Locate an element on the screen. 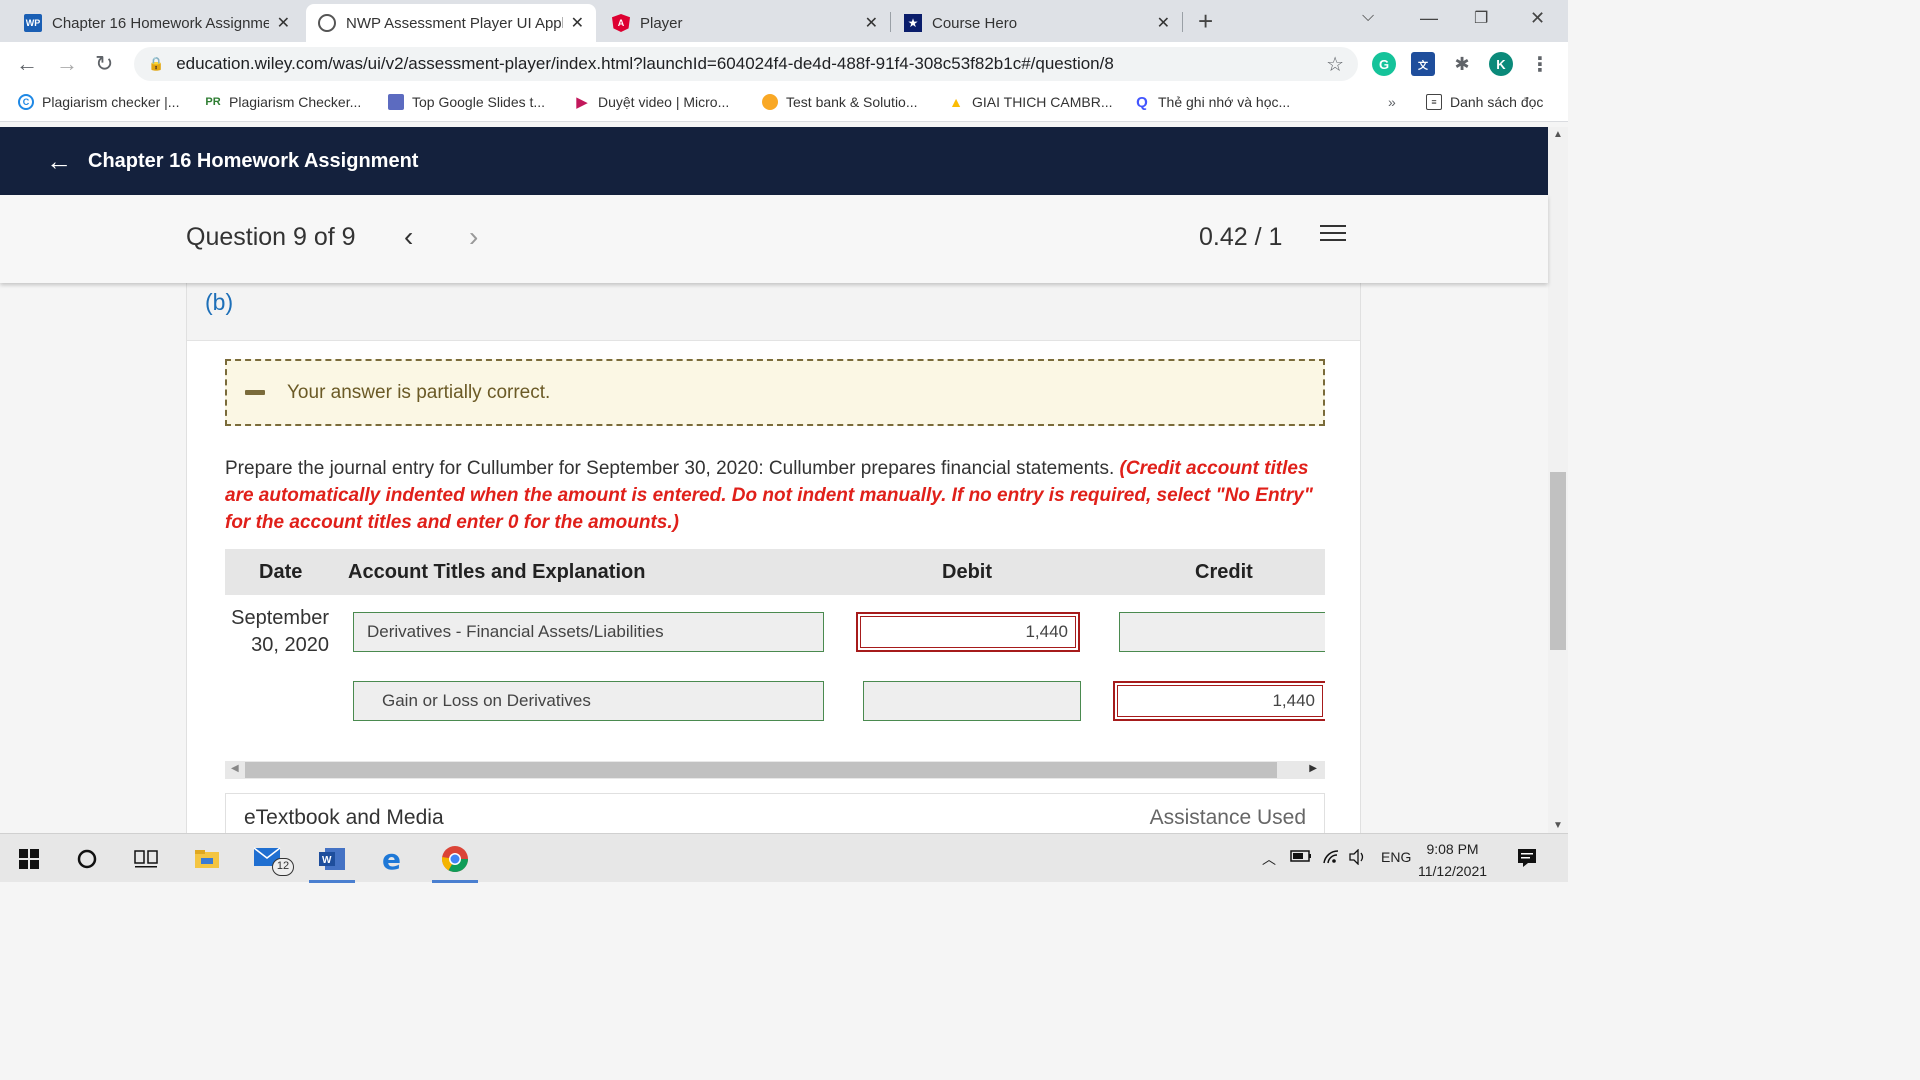  feedback-box: Your answer is partially correct. is located at coordinates (775, 392).